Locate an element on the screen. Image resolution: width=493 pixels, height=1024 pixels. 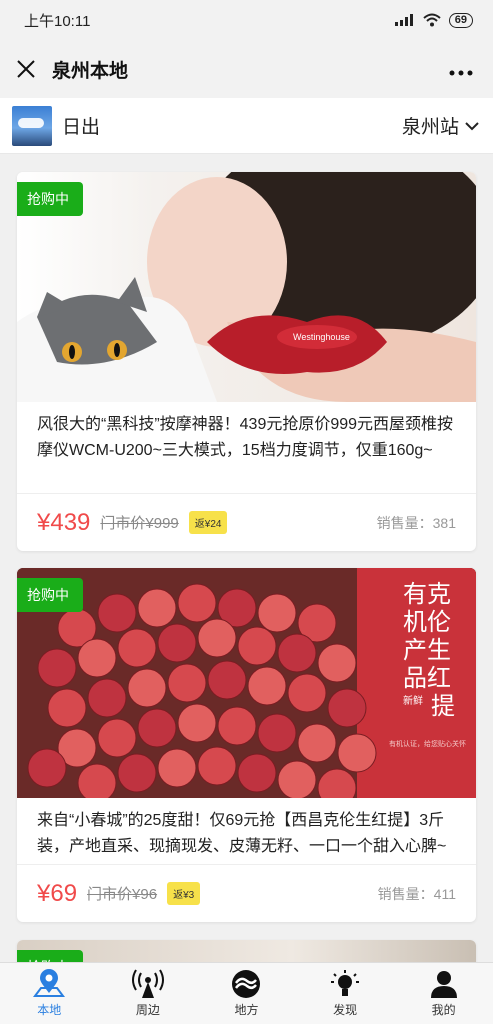
poster-line-3: 产生 is located at coordinates (427, 650).